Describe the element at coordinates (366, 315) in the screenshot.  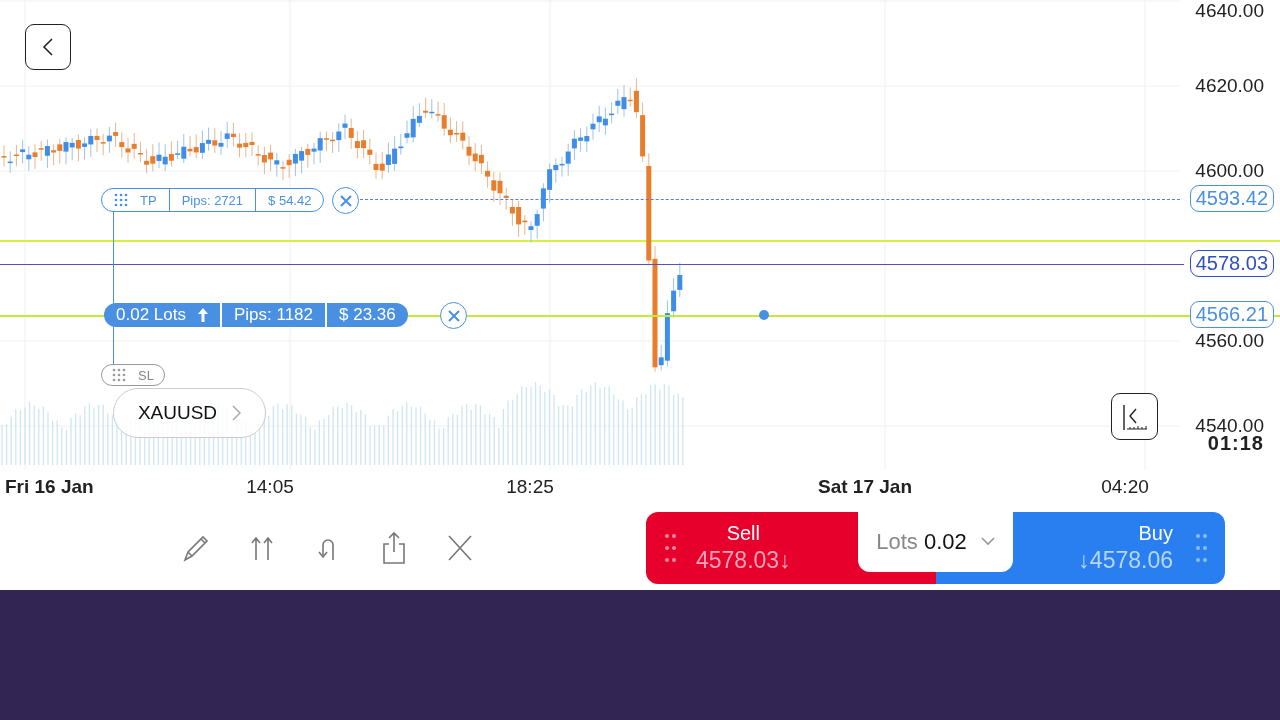
I see `amount-text: $ 23.36` at that location.